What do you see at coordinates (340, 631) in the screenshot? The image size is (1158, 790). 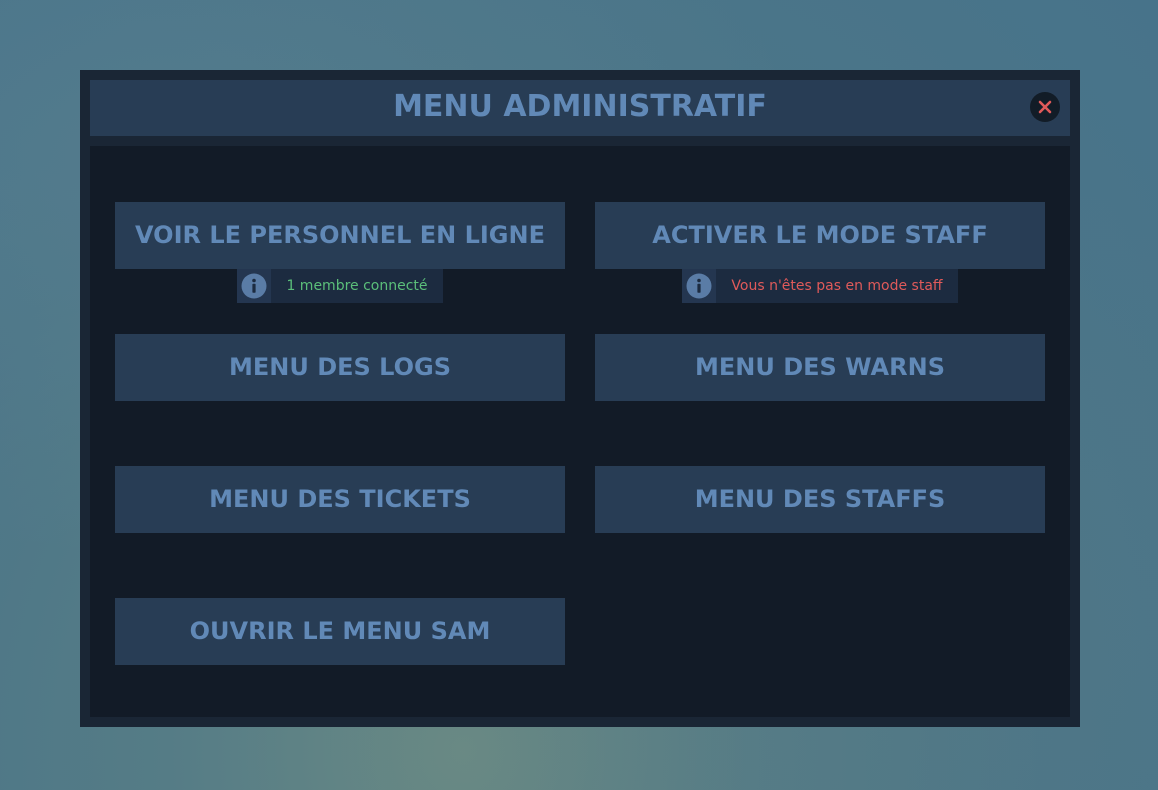 I see `sam-menu-button: OUVRIR LE MENU SAM` at bounding box center [340, 631].